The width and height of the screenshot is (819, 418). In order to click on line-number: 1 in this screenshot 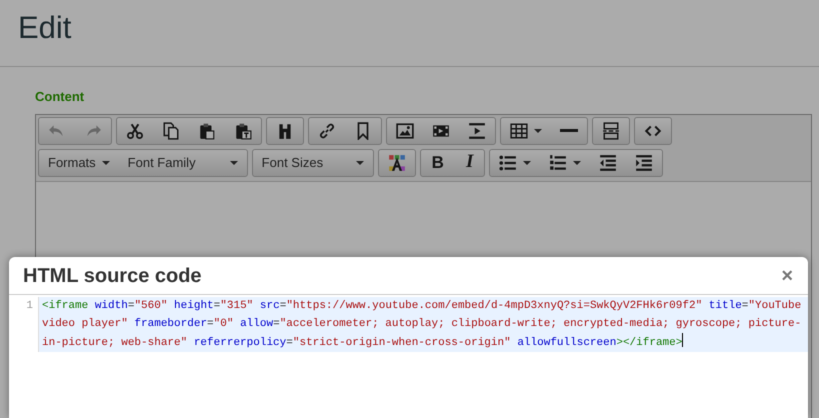, I will do `click(24, 324)`.